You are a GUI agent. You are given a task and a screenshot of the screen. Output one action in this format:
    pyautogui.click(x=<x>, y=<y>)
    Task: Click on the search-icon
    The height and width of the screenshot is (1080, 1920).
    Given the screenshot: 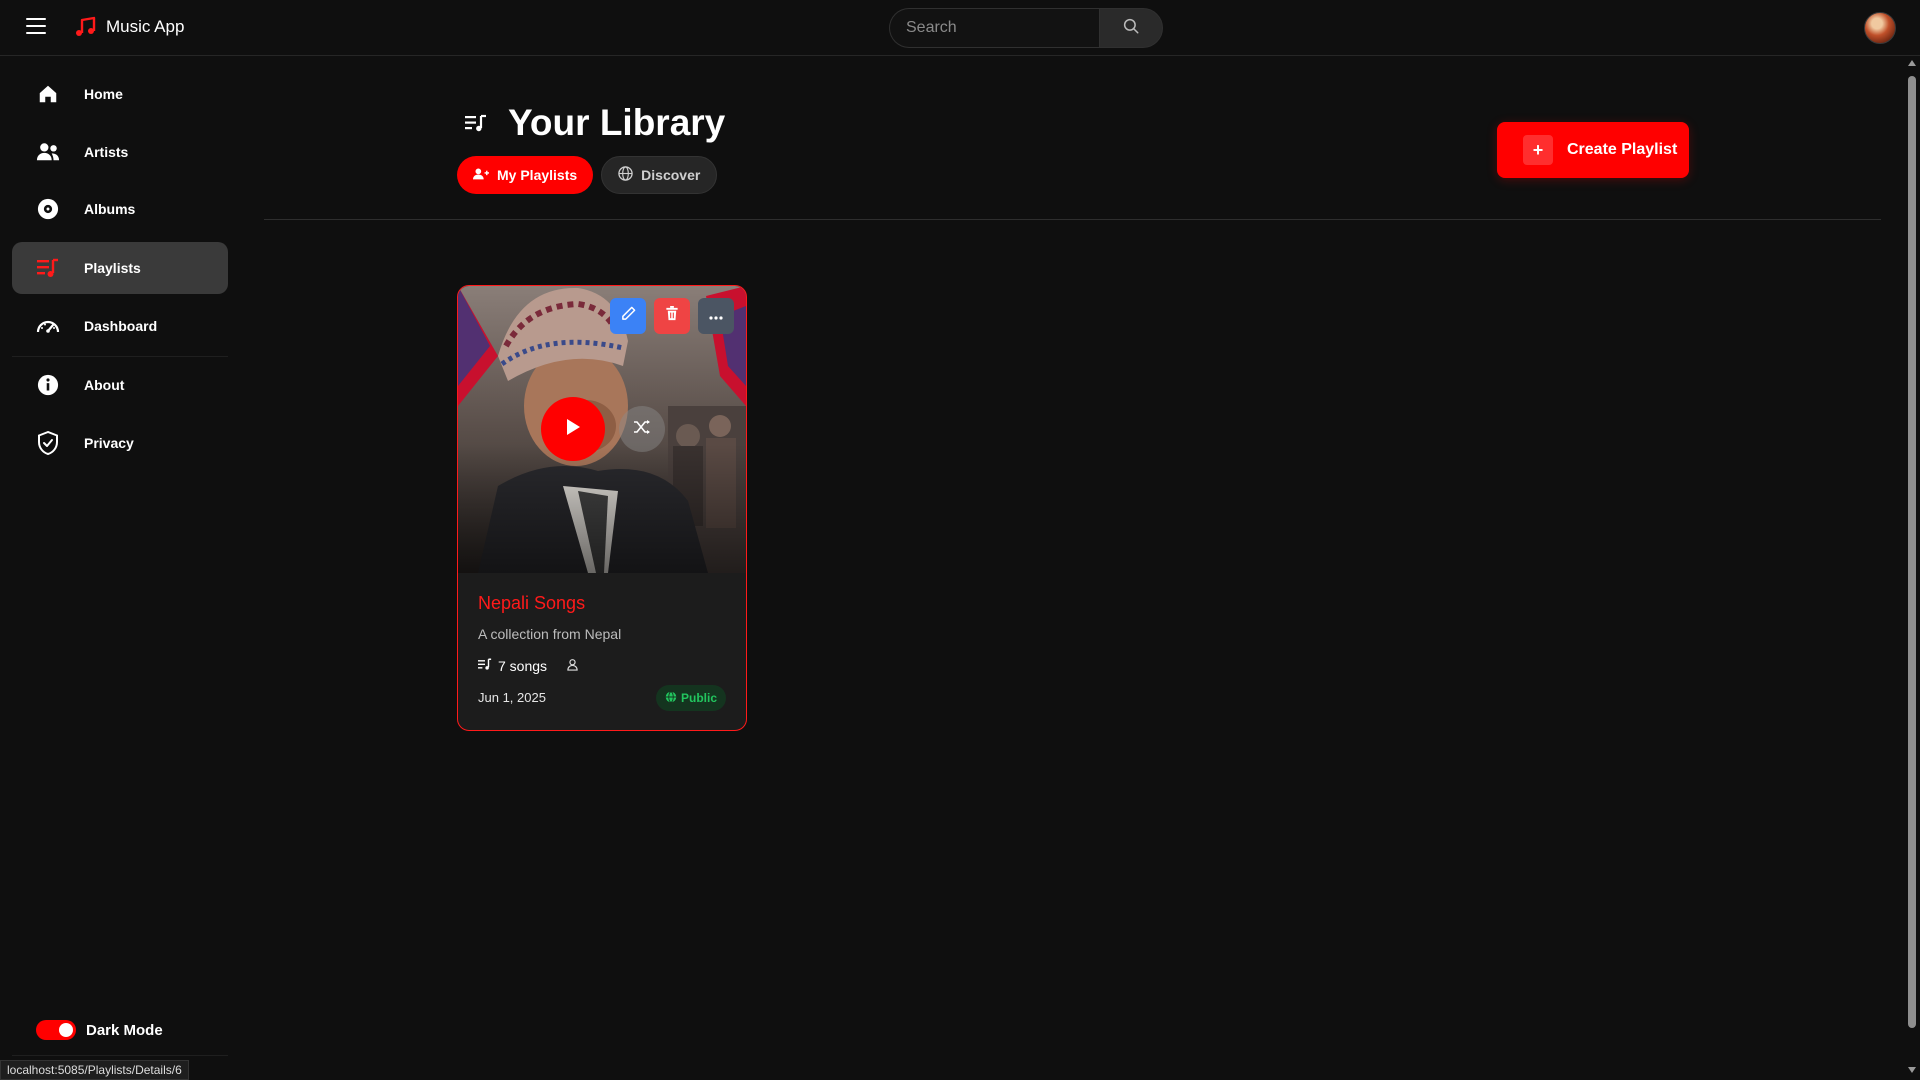 What is the action you would take?
    pyautogui.click(x=1131, y=28)
    